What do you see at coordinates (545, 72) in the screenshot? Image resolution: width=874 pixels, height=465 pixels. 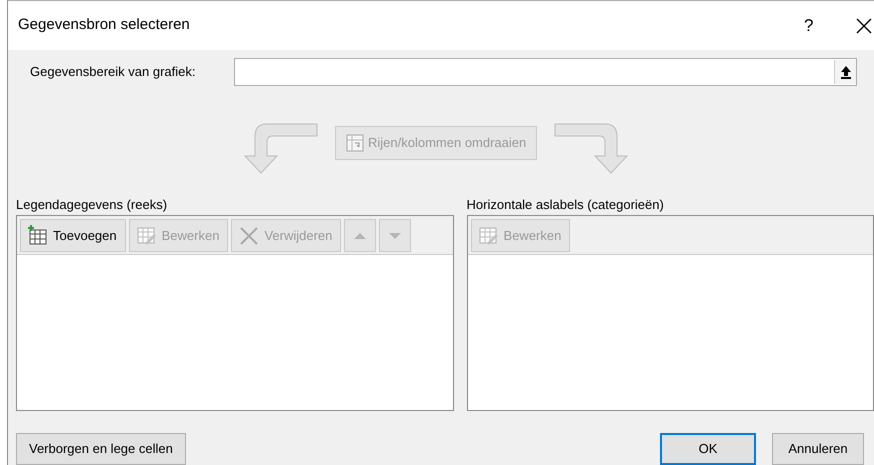 I see `range-field` at bounding box center [545, 72].